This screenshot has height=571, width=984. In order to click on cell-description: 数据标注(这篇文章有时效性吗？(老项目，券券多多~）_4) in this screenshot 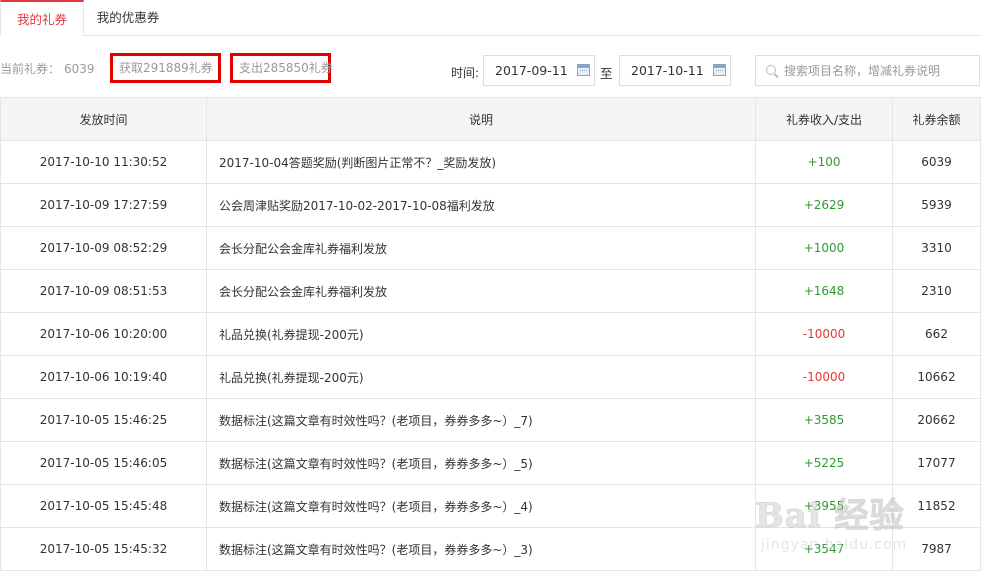, I will do `click(481, 506)`.